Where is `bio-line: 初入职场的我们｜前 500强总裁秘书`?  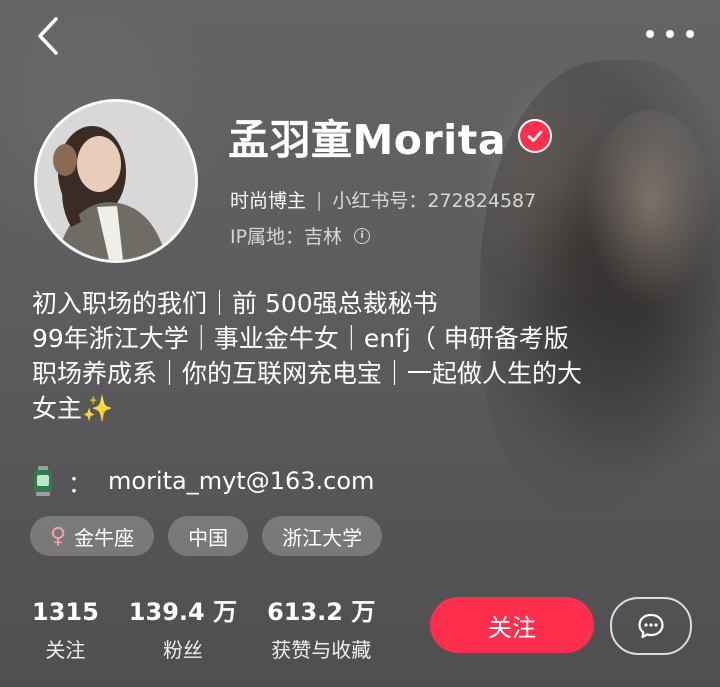 bio-line: 初入职场的我们｜前 500强总裁秘书 is located at coordinates (235, 303).